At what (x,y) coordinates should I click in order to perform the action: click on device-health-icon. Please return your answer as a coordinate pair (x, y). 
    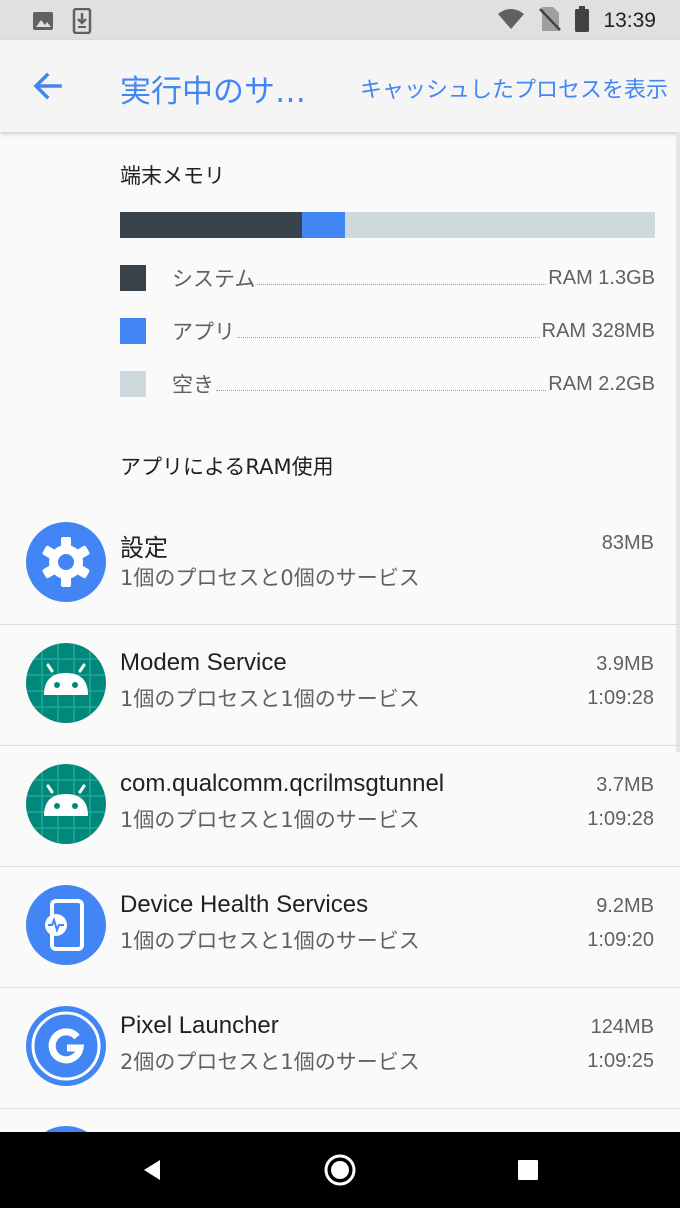
    Looking at the image, I should click on (66, 925).